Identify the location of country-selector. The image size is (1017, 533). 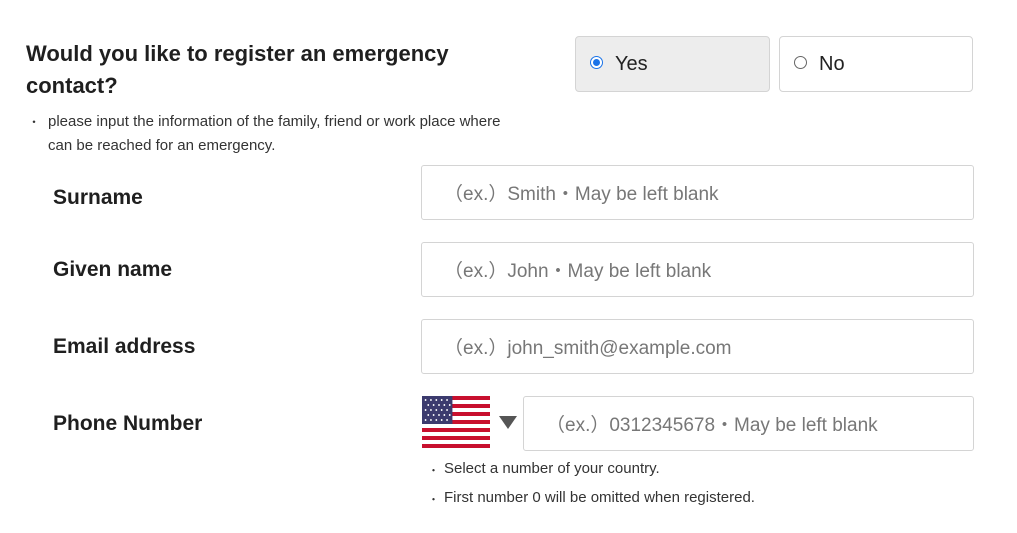
(469, 422).